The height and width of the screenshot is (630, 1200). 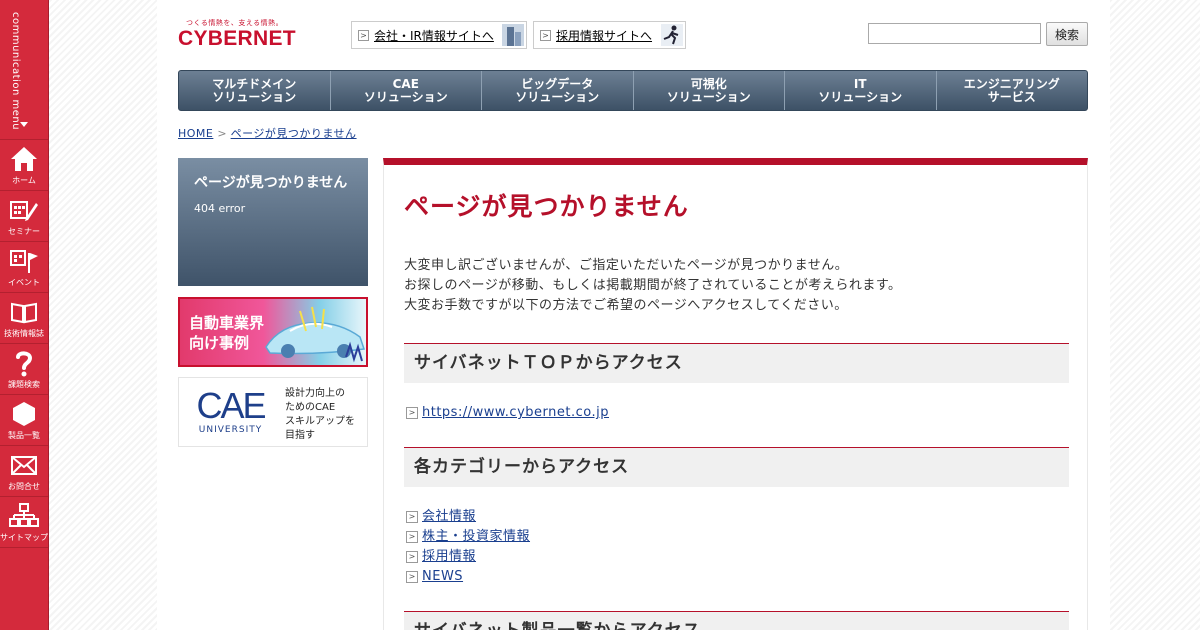 I want to click on list-item: > 株主・投資家情報, so click(x=468, y=537).